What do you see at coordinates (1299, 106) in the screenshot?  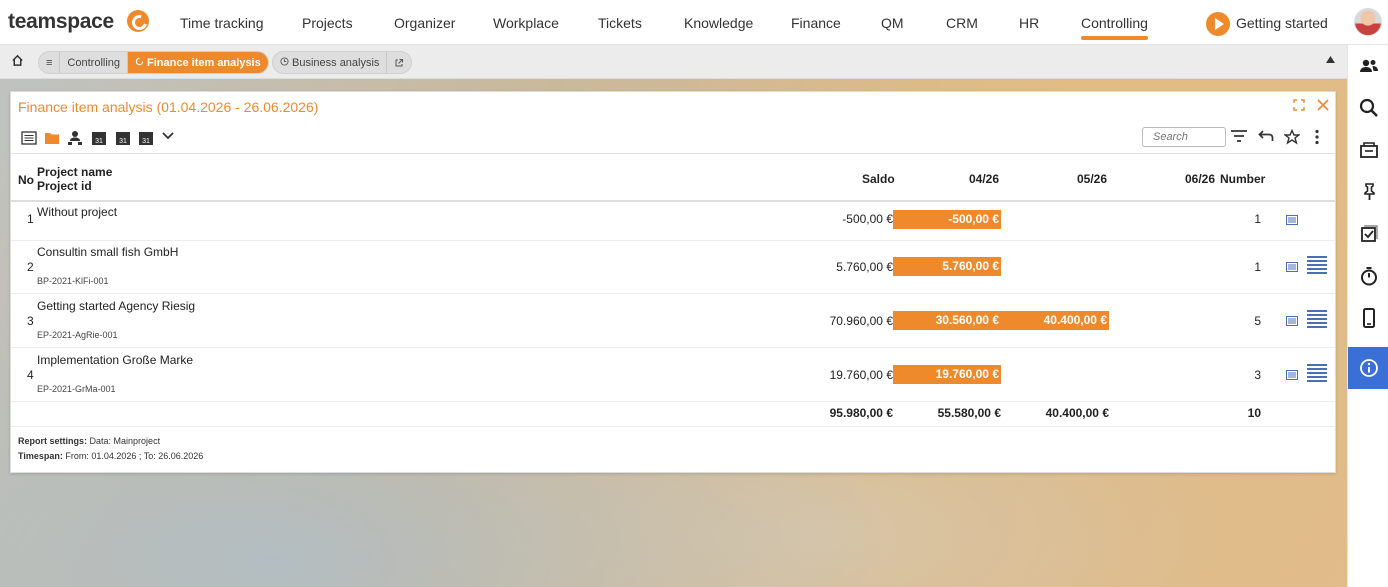 I see `maximize-icon` at bounding box center [1299, 106].